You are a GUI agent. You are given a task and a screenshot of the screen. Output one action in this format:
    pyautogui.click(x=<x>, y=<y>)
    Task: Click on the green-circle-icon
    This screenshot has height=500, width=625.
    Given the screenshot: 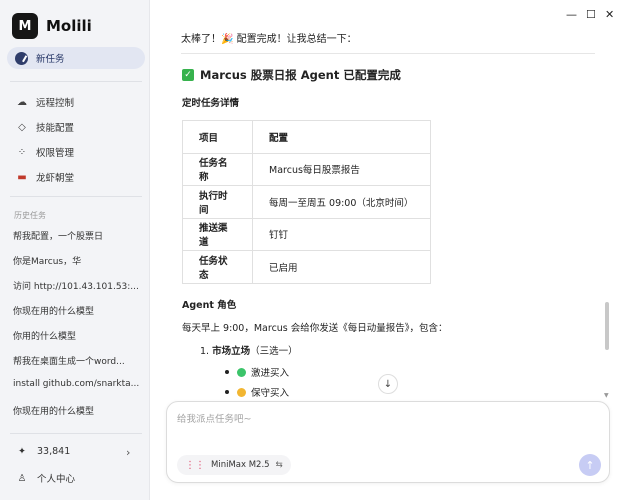 What is the action you would take?
    pyautogui.click(x=241, y=372)
    